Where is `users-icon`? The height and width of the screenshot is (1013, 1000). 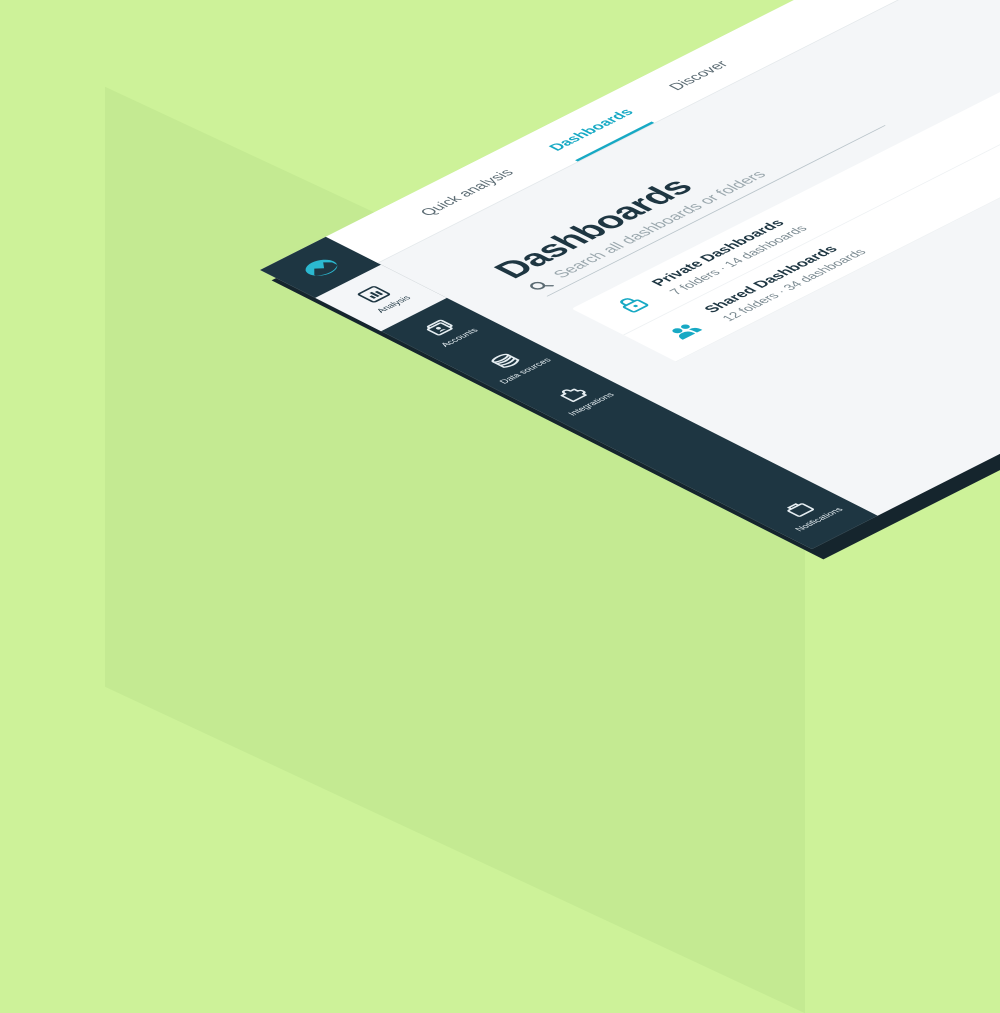 users-icon is located at coordinates (684, 330).